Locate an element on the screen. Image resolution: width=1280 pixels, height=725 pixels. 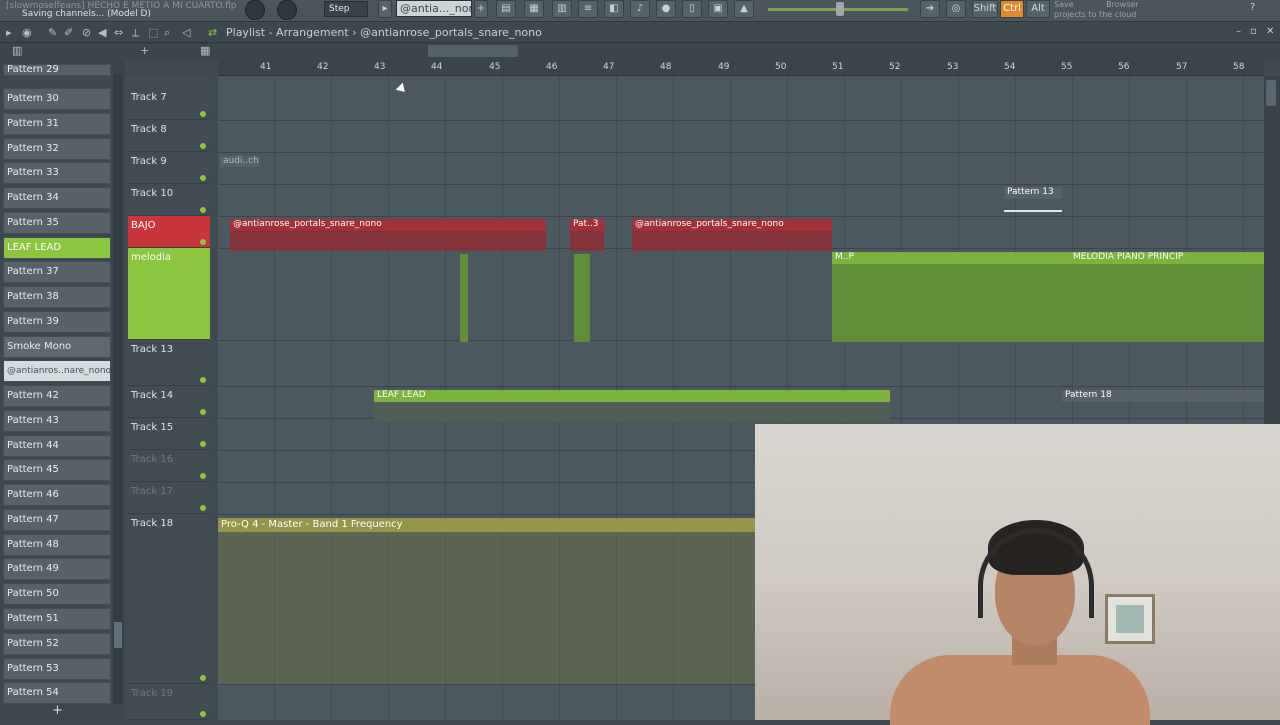
automation-clip: Pro-Q 4 - Master - Band 1 Frequency is located at coordinates (488, 525).